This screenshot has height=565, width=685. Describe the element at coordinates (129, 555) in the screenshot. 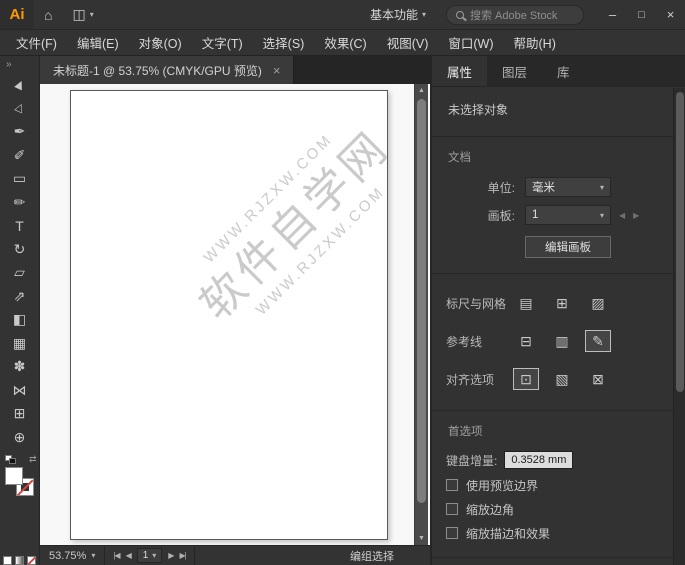

I see `previous-artboard-button: ◀` at that location.